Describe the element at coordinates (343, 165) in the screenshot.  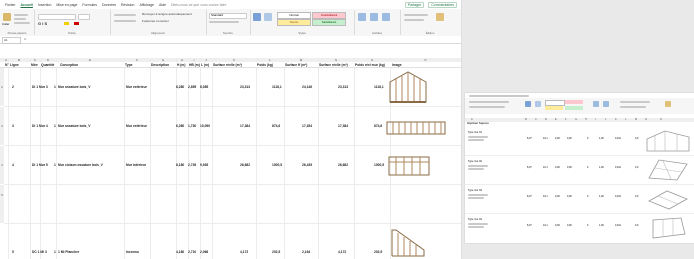
I see `cell-surface-reelle: 26,682` at that location.